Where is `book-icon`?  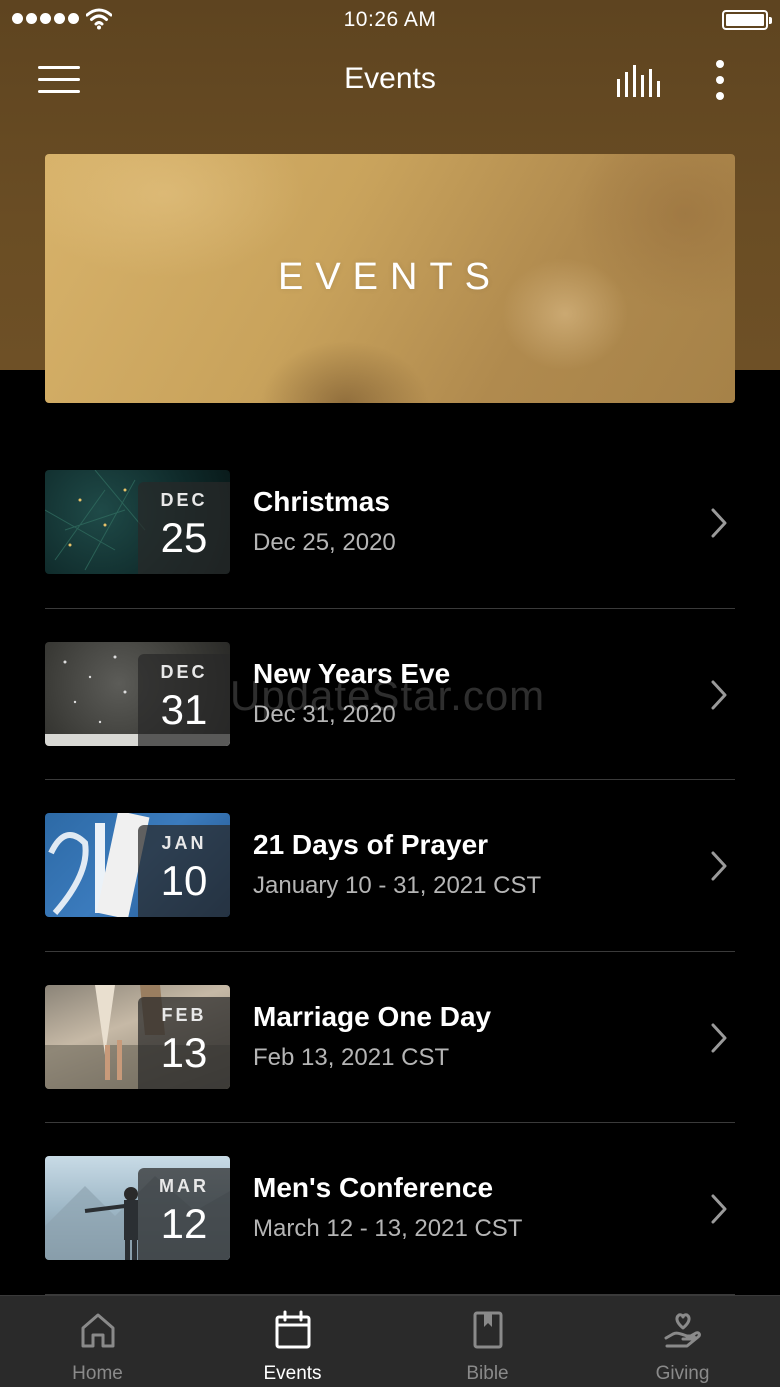
book-icon is located at coordinates (487, 1330).